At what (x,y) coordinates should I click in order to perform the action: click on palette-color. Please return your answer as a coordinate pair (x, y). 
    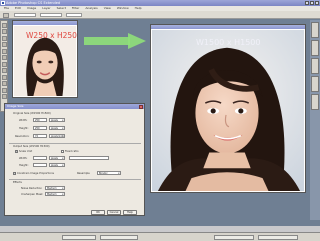
    Looking at the image, I should click on (315, 48).